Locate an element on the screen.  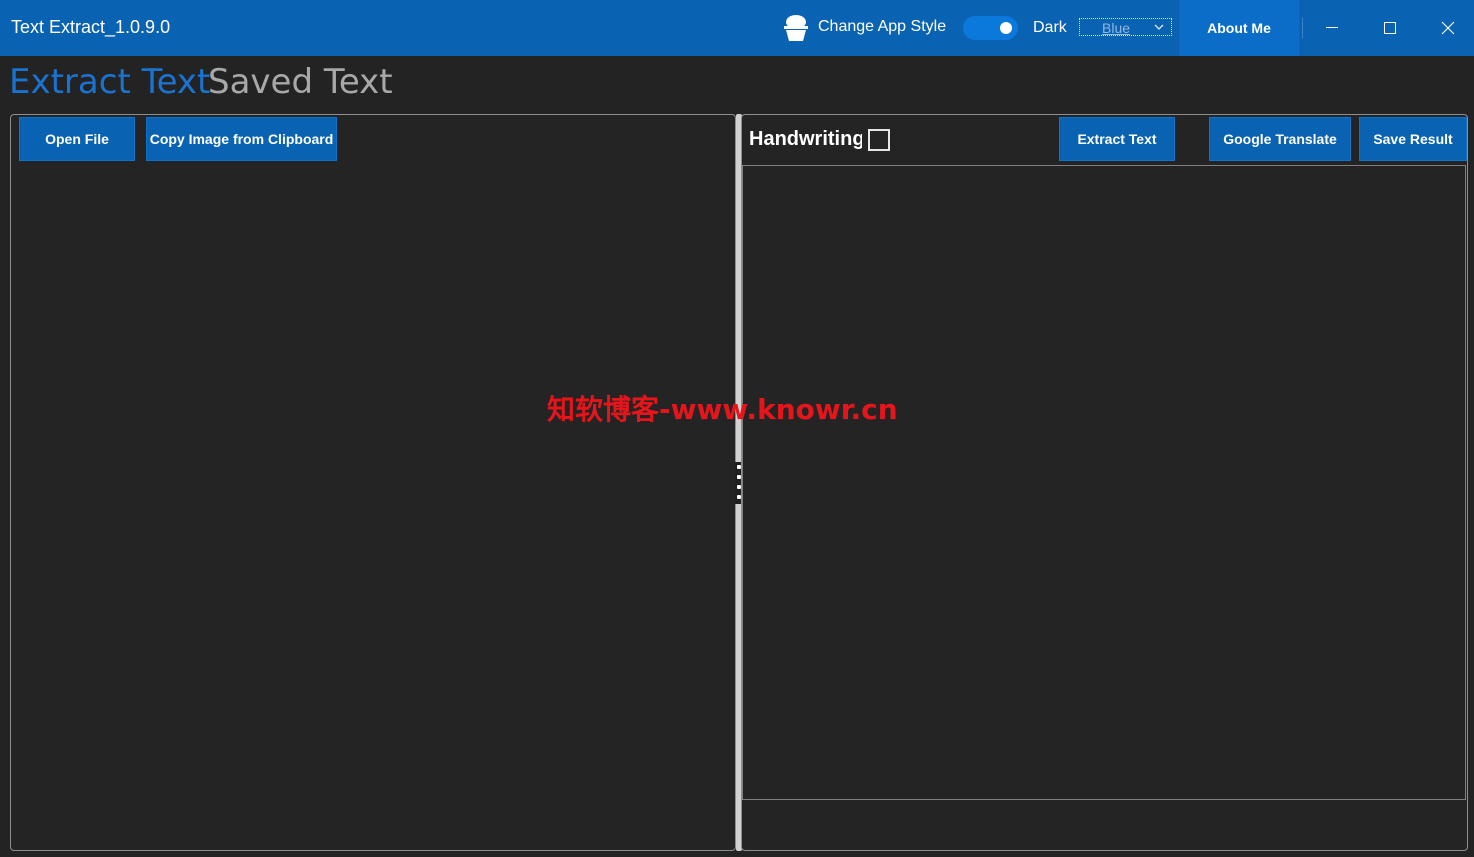
handwriting-checkbox is located at coordinates (879, 140).